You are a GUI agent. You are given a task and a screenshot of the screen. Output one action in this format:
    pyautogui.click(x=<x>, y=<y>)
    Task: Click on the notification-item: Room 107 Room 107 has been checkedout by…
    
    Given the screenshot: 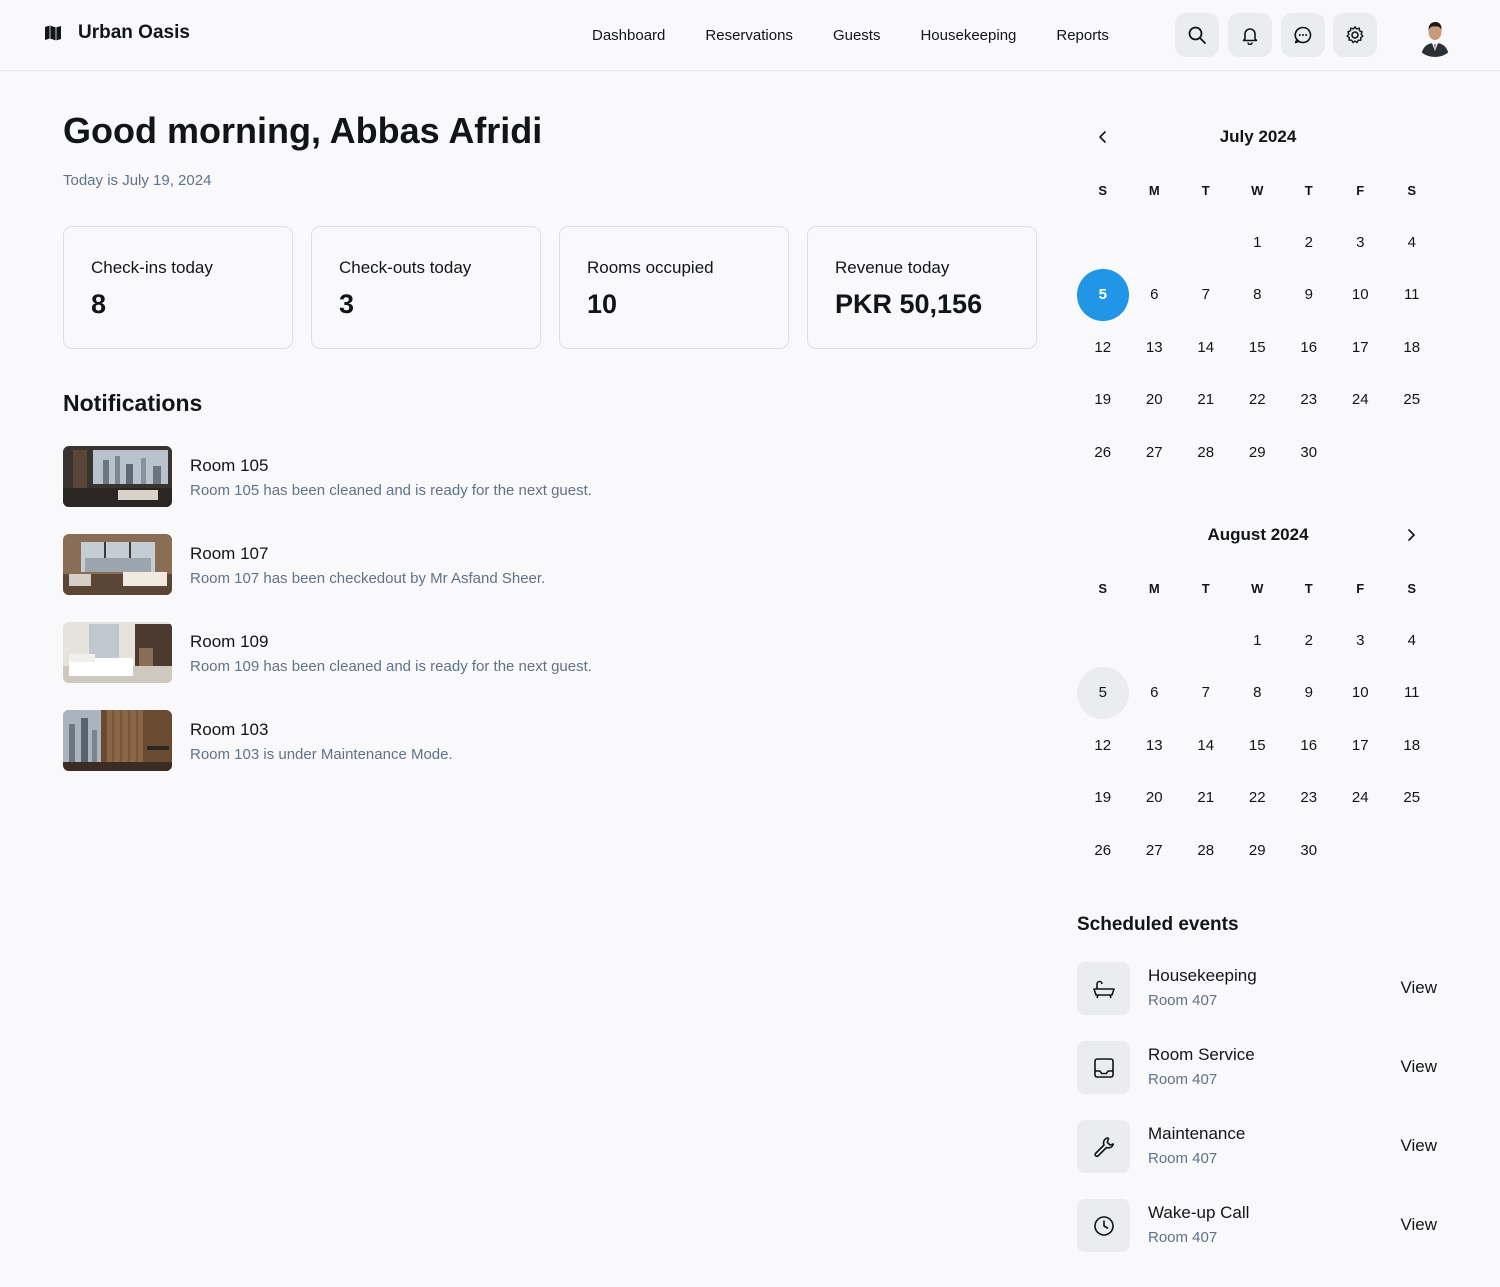 What is the action you would take?
    pyautogui.click(x=383, y=565)
    